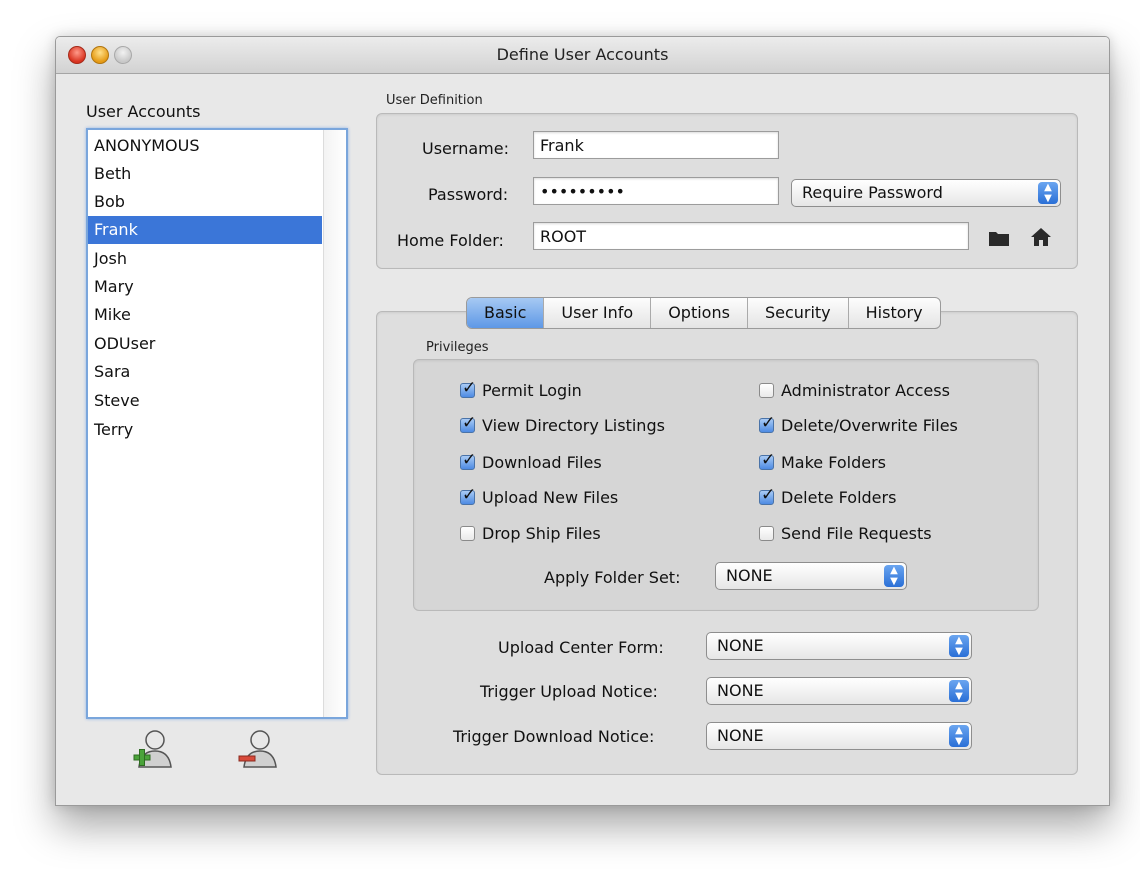  Describe the element at coordinates (205, 372) in the screenshot. I see `list-item-sara: Sara` at that location.